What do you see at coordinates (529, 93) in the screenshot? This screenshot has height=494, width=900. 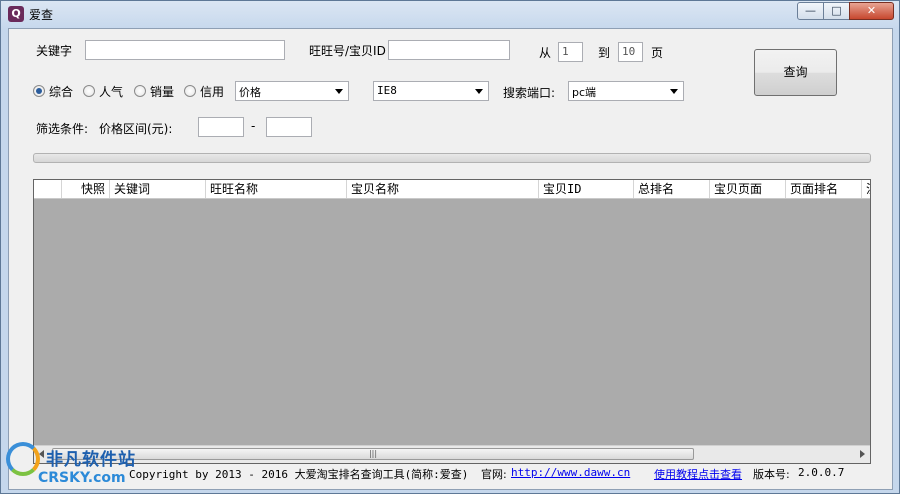 I see `port-label: 搜索端口:` at bounding box center [529, 93].